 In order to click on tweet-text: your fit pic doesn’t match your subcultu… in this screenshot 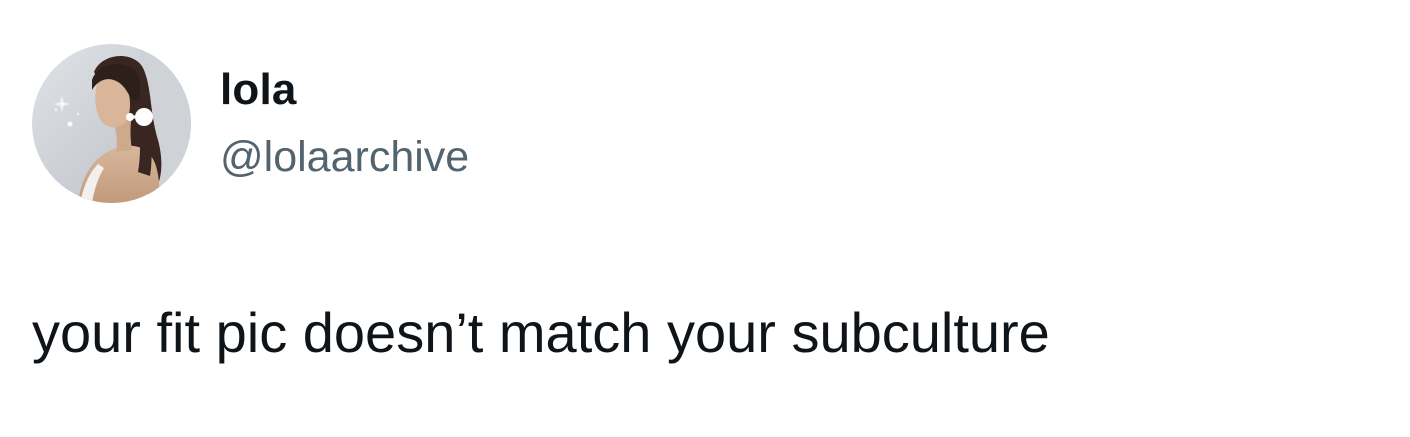, I will do `click(541, 332)`.